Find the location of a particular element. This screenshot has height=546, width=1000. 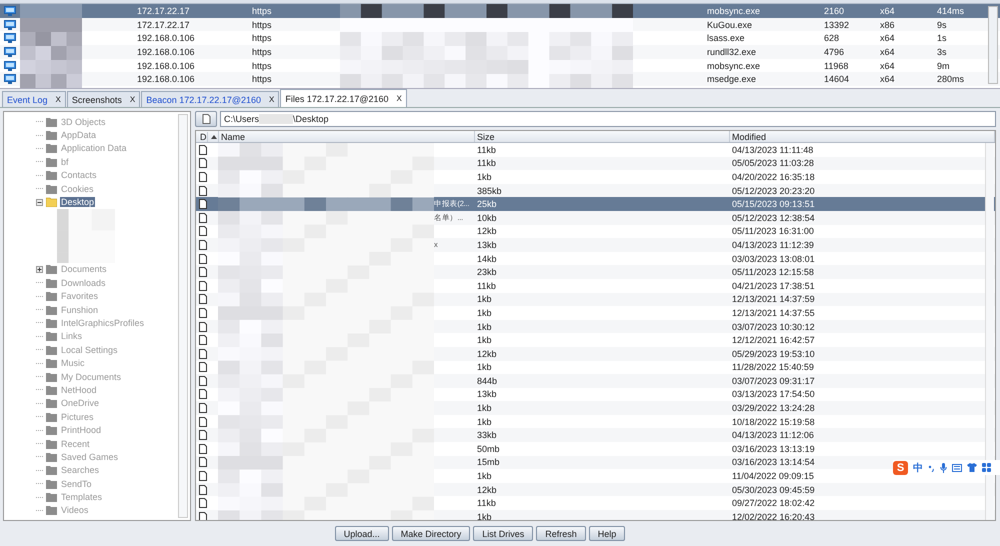

sort-arrow-icon is located at coordinates (213, 136).